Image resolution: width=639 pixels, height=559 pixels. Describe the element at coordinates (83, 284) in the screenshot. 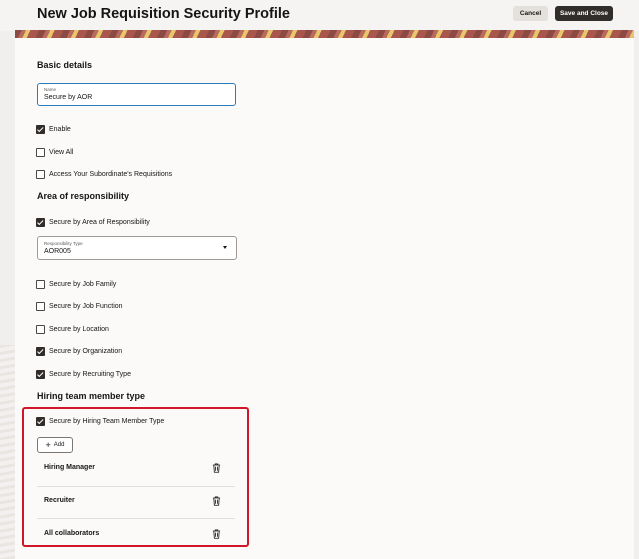

I see `checkbox-label: Secure by Job Family` at that location.